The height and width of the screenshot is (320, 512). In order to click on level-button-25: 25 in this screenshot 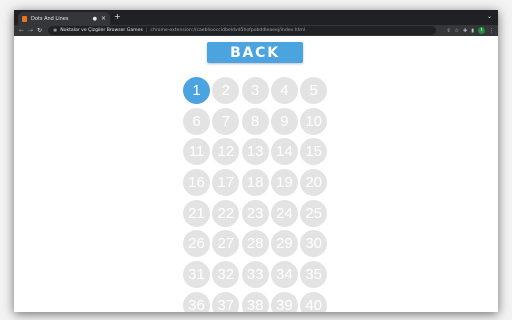, I will do `click(314, 213)`.